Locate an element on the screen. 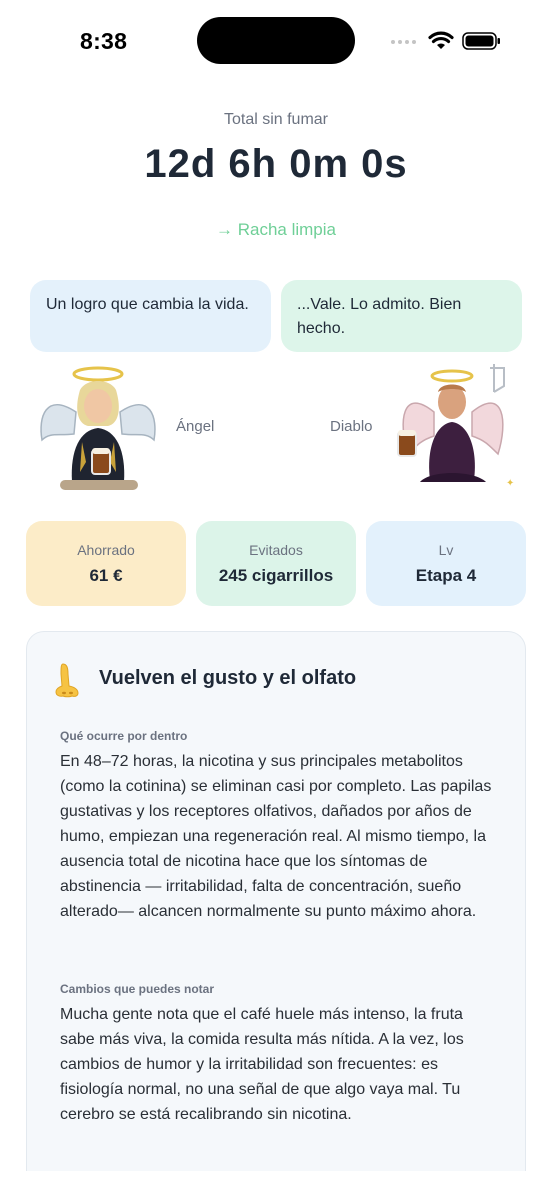  stat-value: 245 cigarrillos is located at coordinates (276, 575).